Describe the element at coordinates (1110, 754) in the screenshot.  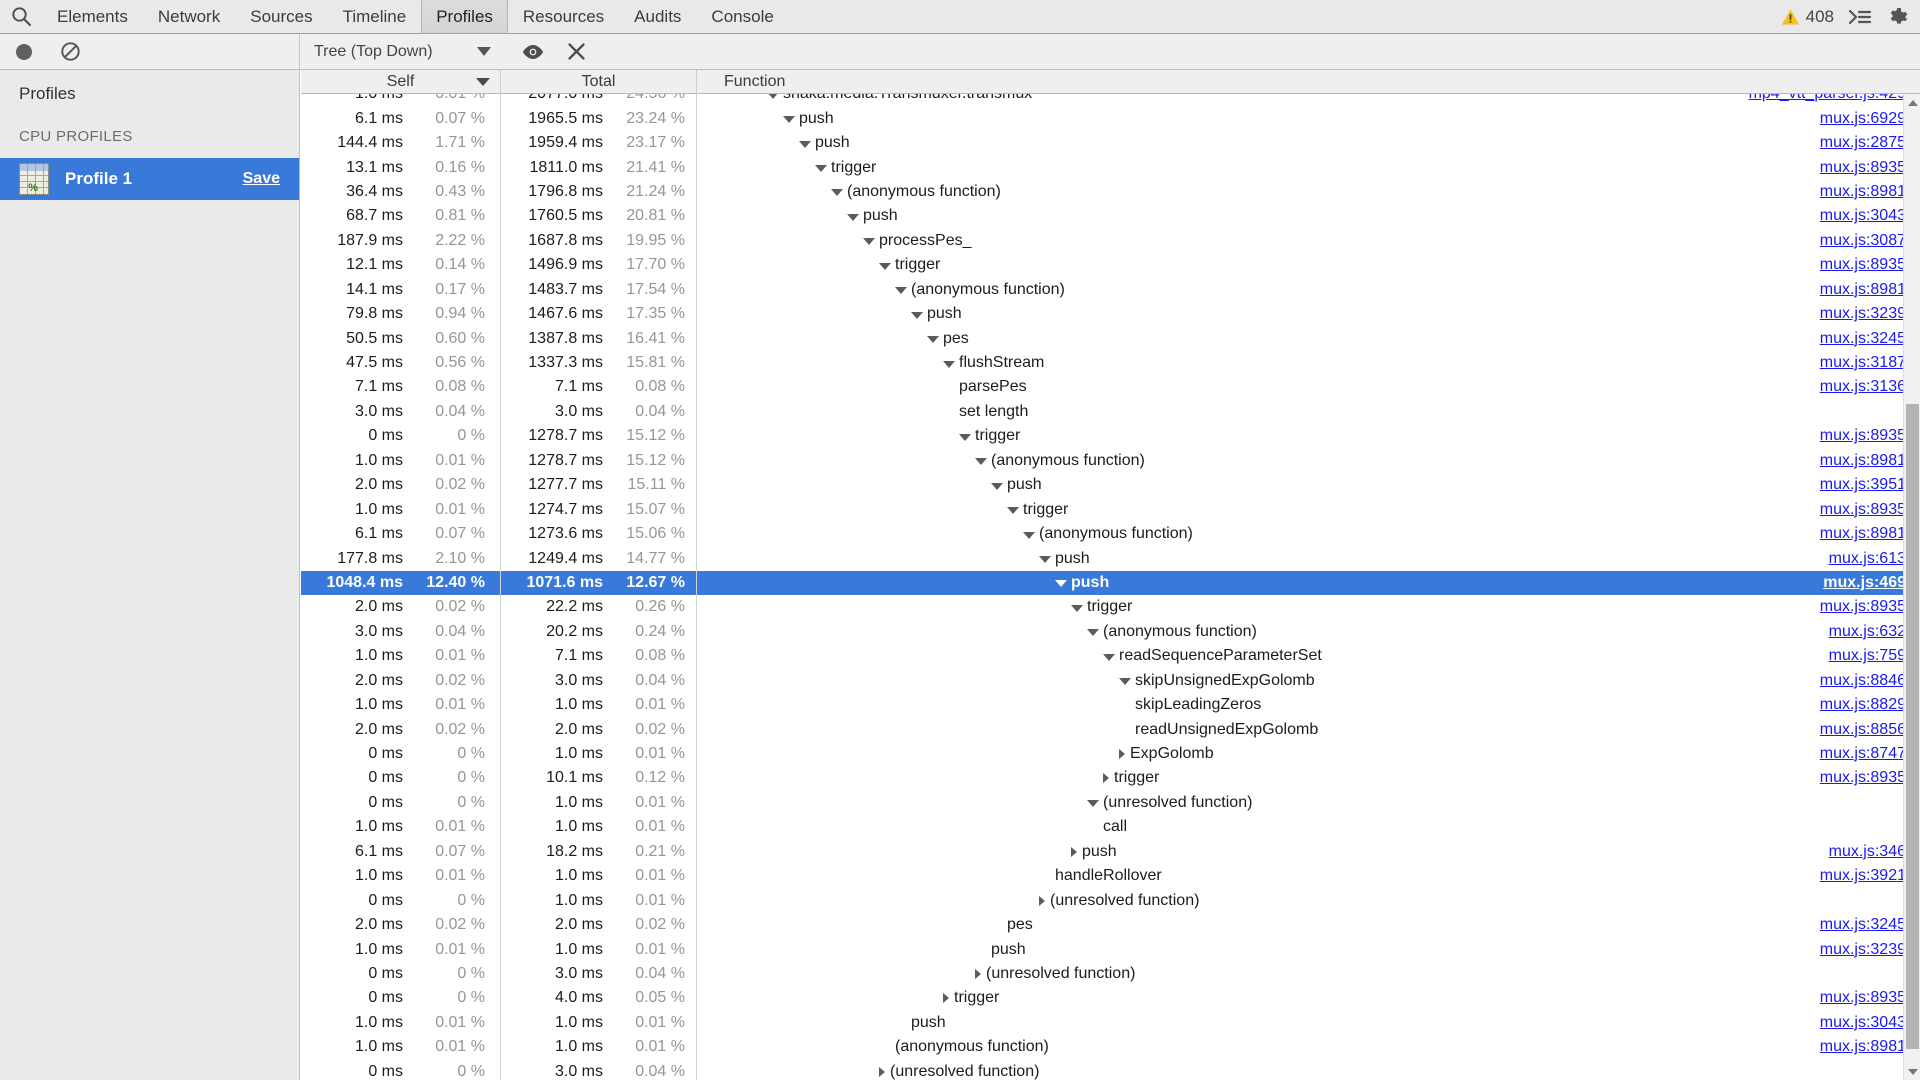
I see `table-row: 0 ms 0 % 1.0 ms 0.01 % ExpGolomb mux.js:8747` at that location.